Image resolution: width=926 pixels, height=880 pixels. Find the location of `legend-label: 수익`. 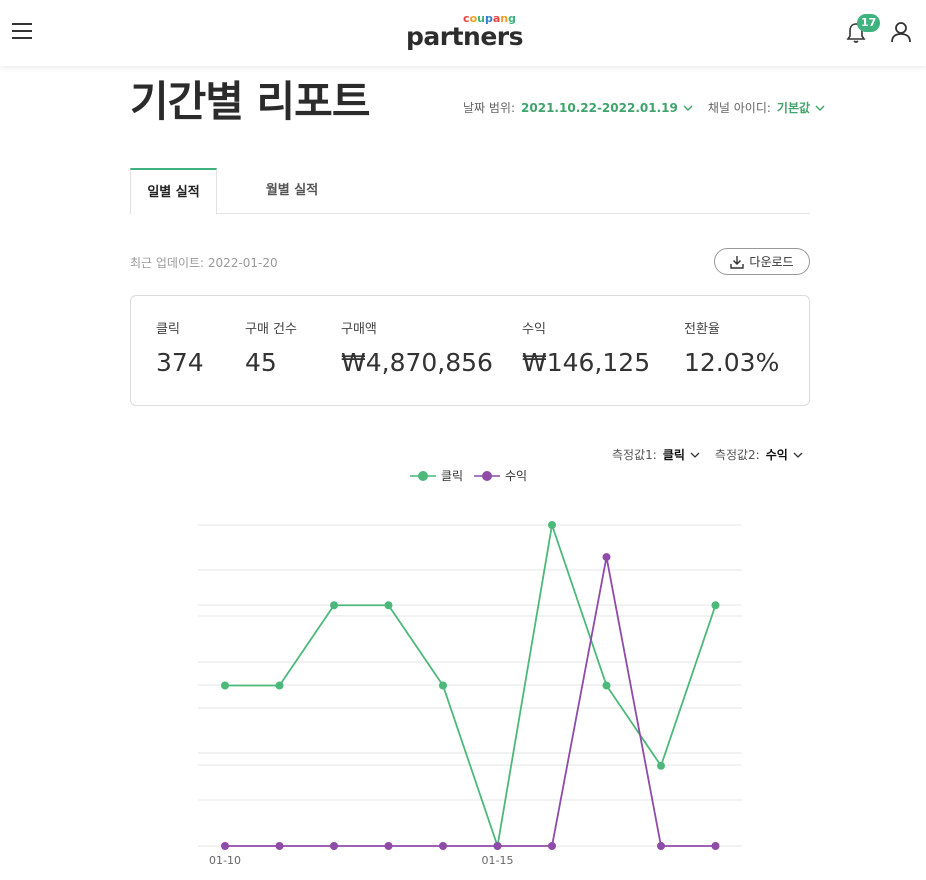

legend-label: 수익 is located at coordinates (516, 476).